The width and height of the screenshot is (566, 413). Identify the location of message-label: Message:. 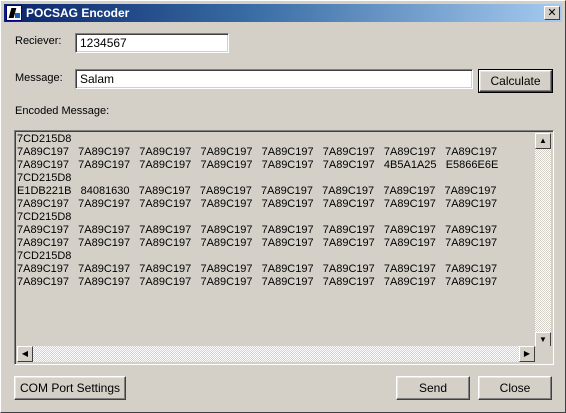
(39, 78).